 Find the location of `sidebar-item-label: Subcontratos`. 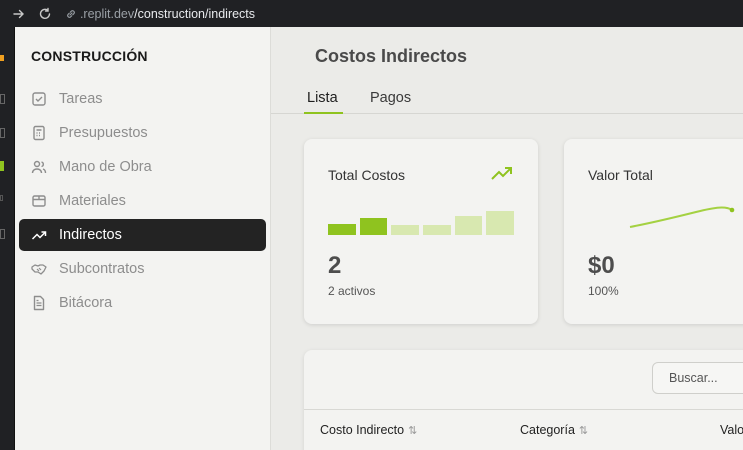

sidebar-item-label: Subcontratos is located at coordinates (102, 269).